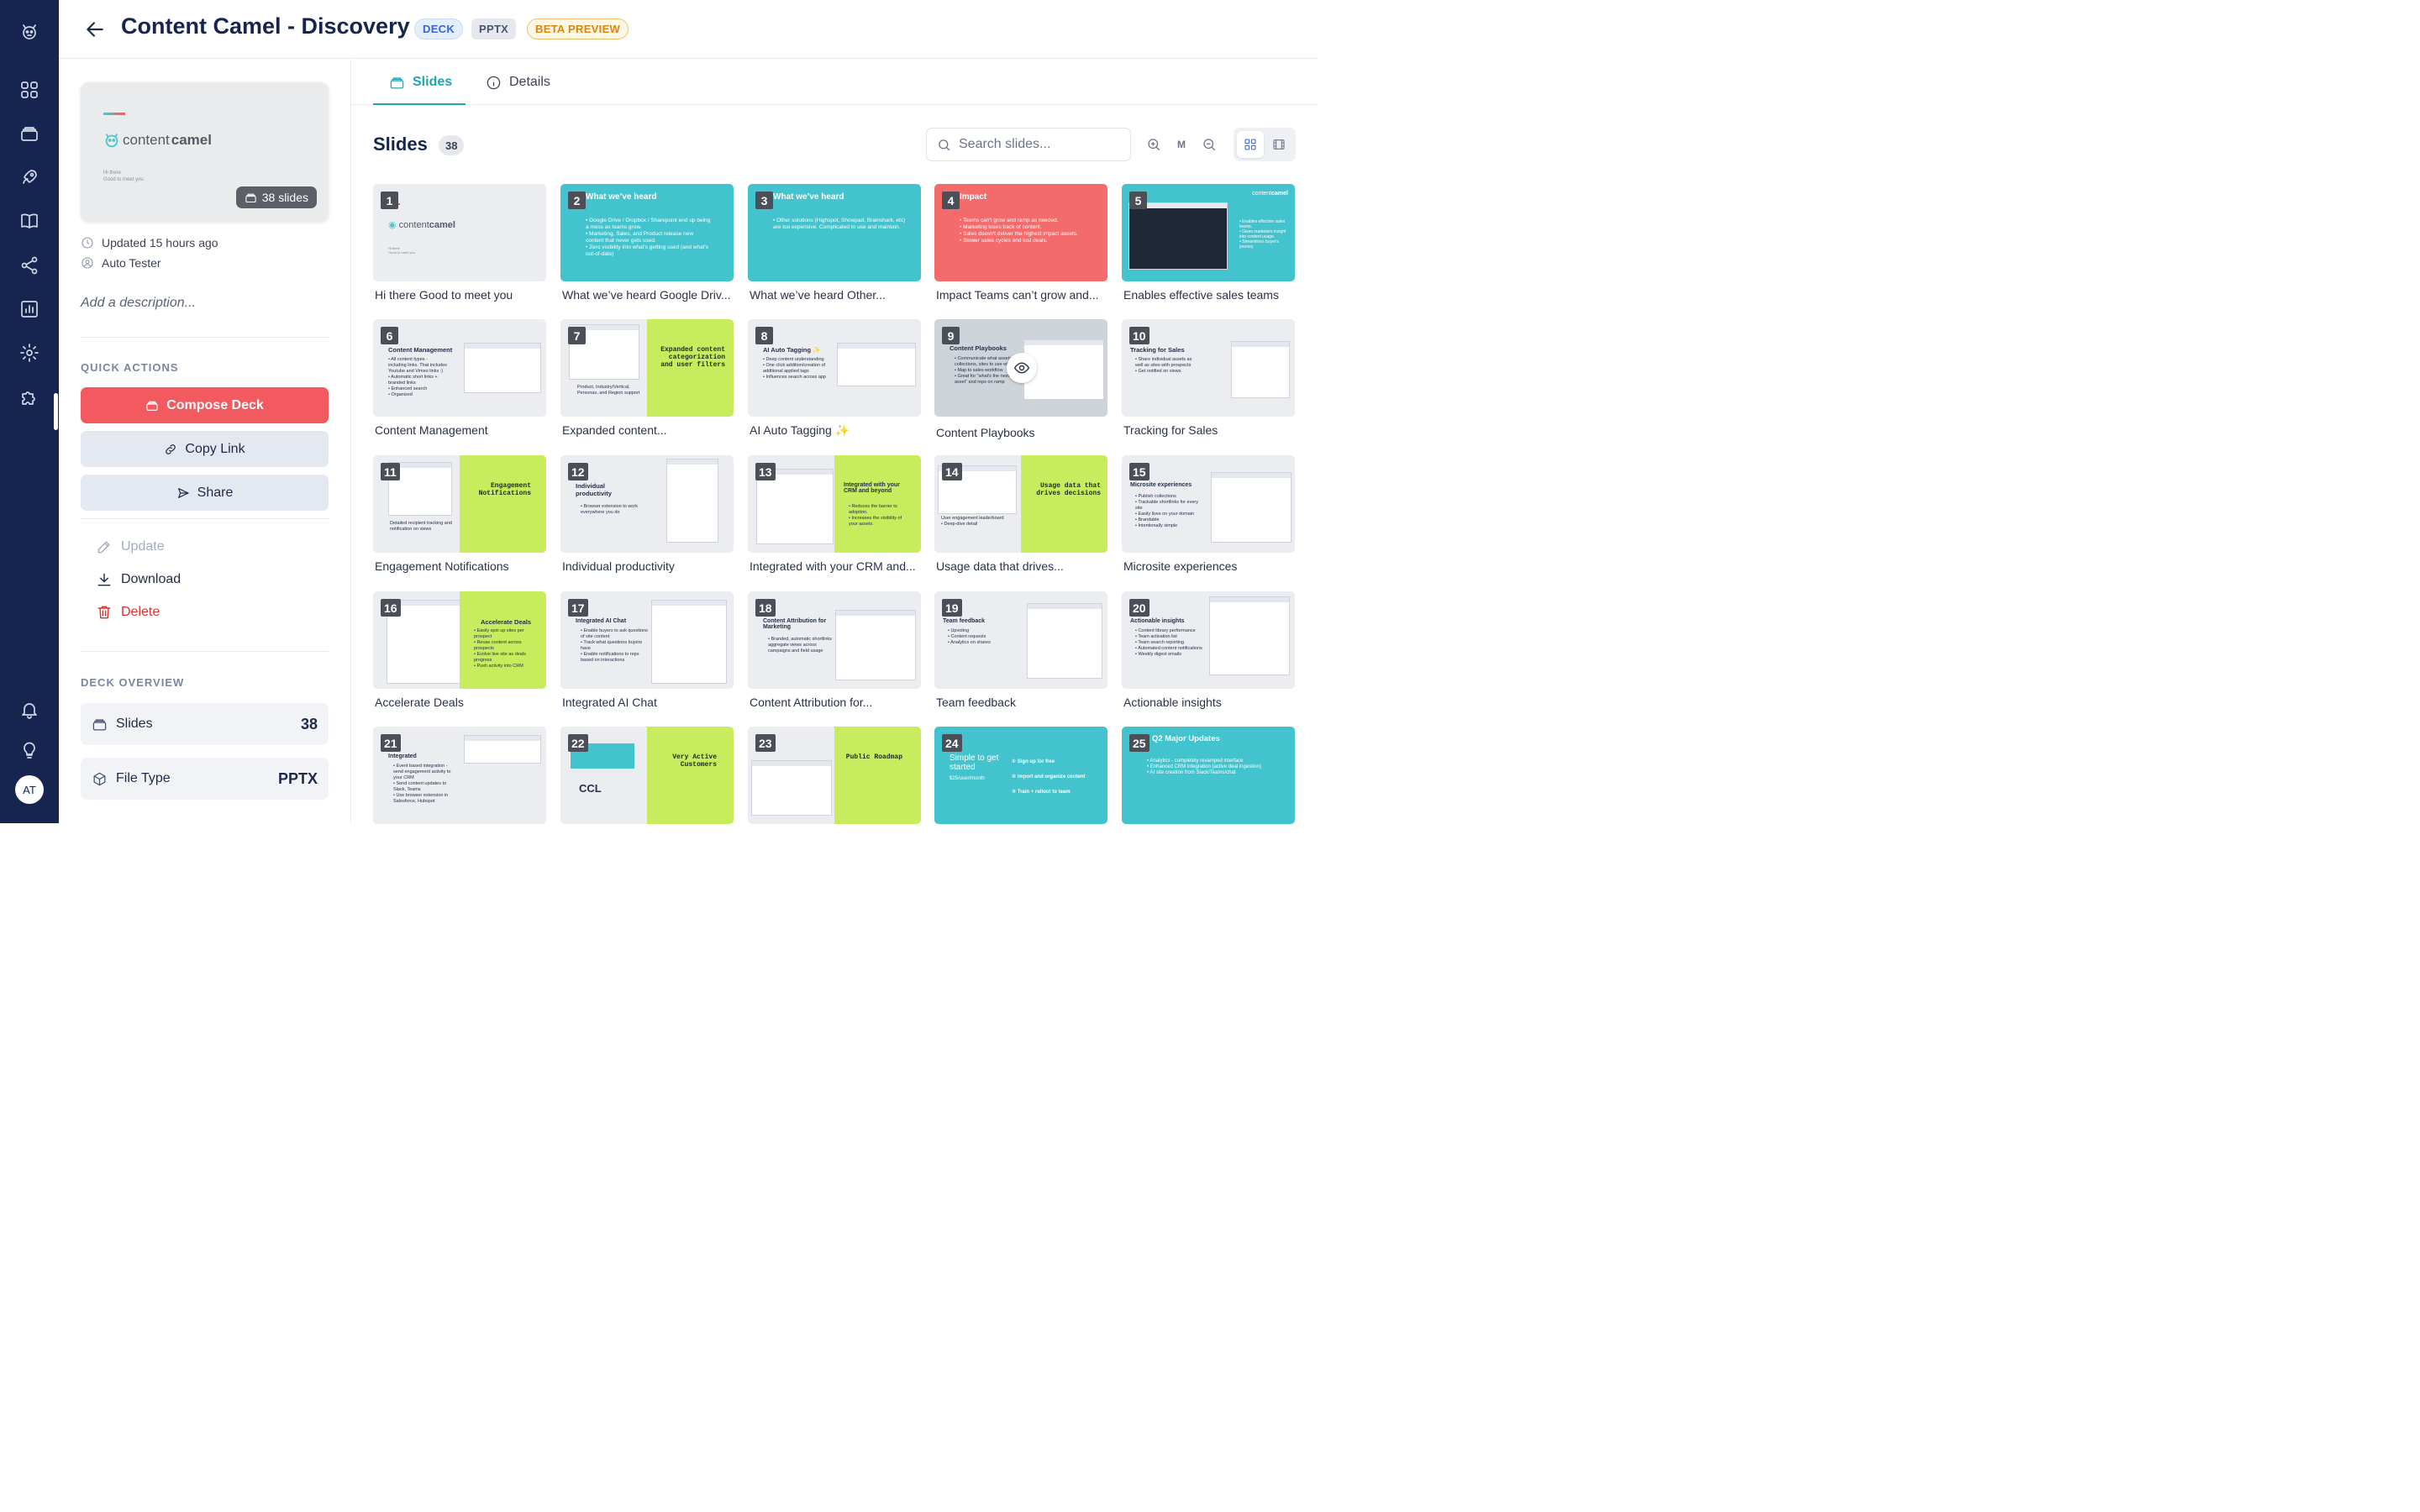 The height and width of the screenshot is (1512, 2420). I want to click on notifications-bell-icon, so click(29, 710).